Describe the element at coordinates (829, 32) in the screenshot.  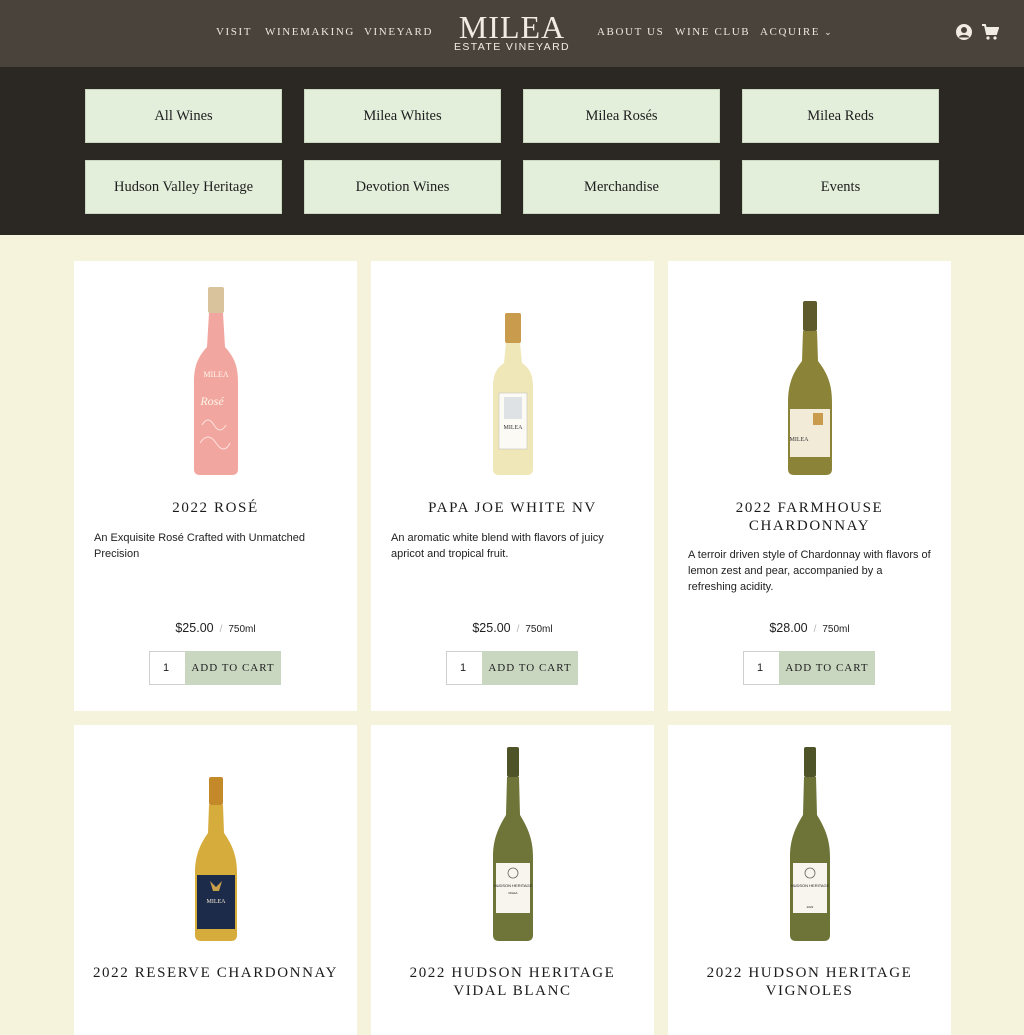
I see `chevron-down-icon: ⌄` at that location.